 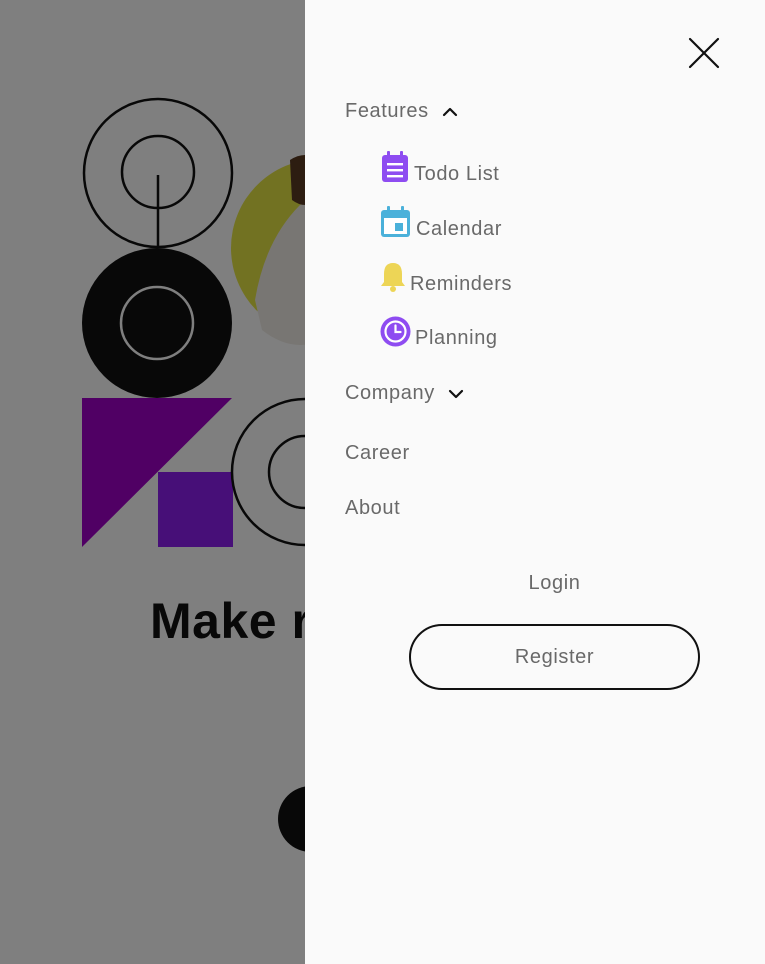 I want to click on register-button-label: Register, so click(x=554, y=656).